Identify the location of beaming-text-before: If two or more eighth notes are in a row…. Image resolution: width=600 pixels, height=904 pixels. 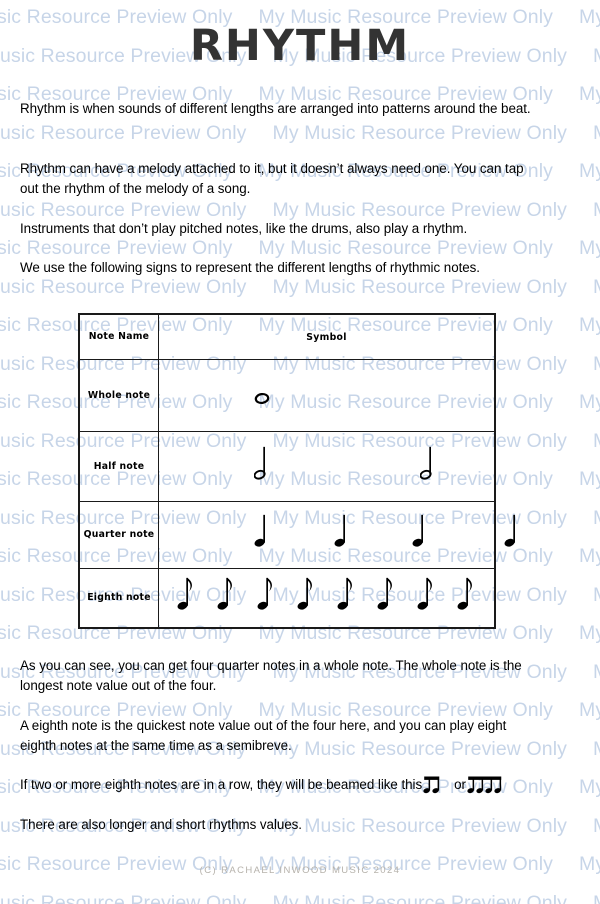
(221, 784).